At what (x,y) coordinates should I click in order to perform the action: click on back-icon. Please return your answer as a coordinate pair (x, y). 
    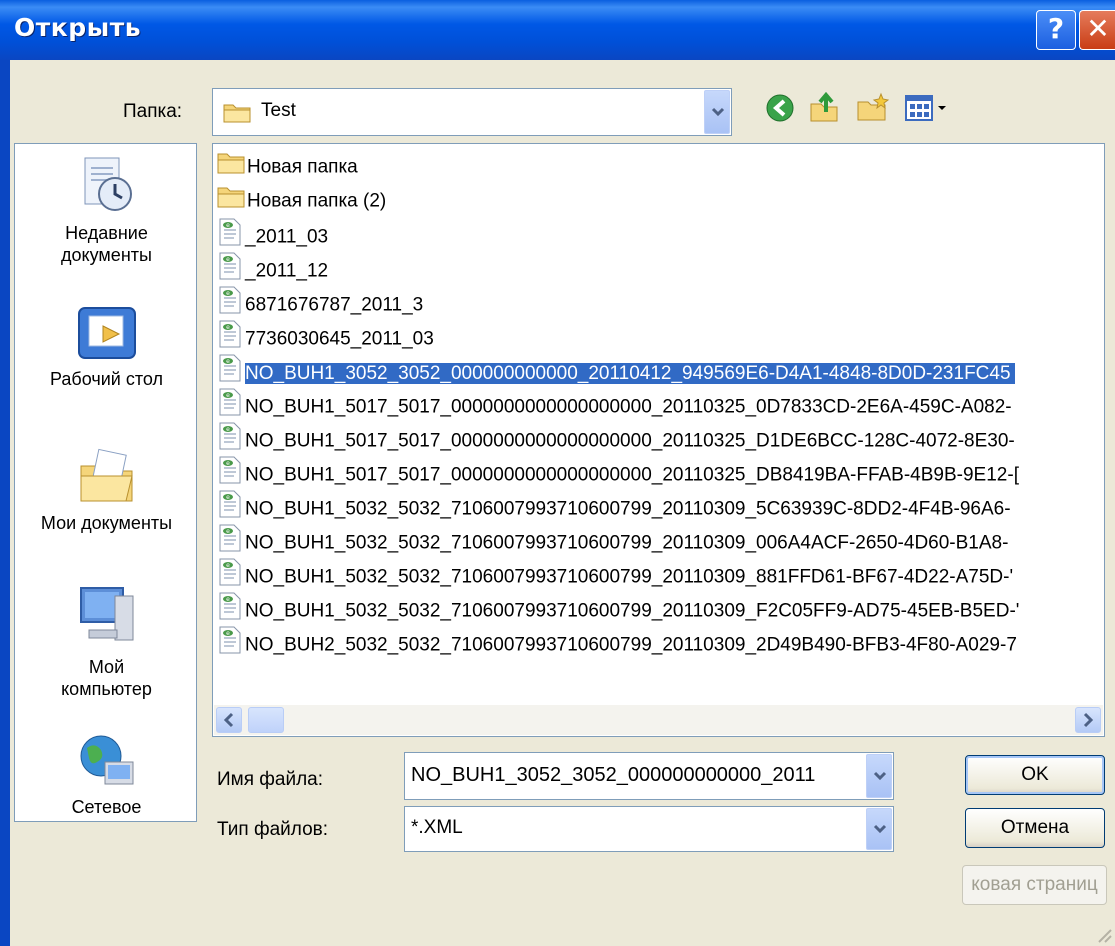
    Looking at the image, I should click on (780, 108).